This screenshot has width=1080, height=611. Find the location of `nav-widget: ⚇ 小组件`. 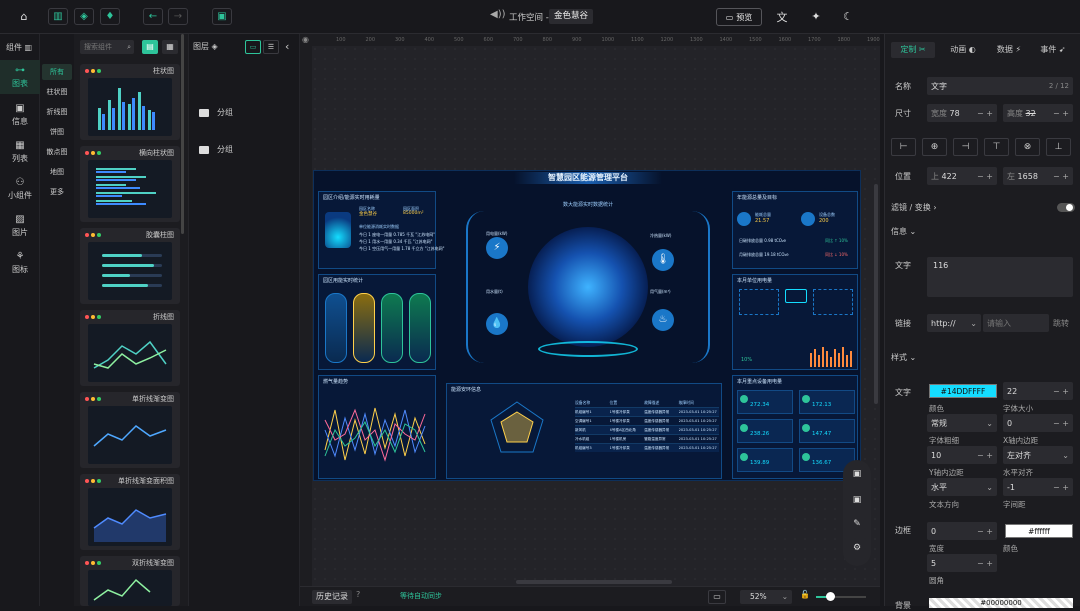

nav-widget: ⚇ 小组件 is located at coordinates (20, 189).